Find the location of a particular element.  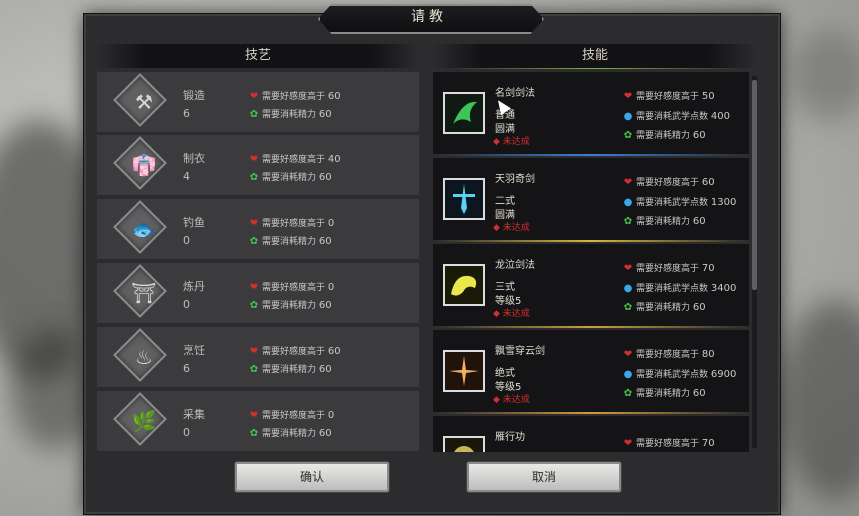

dialog-title: 请教 is located at coordinates (429, 17).